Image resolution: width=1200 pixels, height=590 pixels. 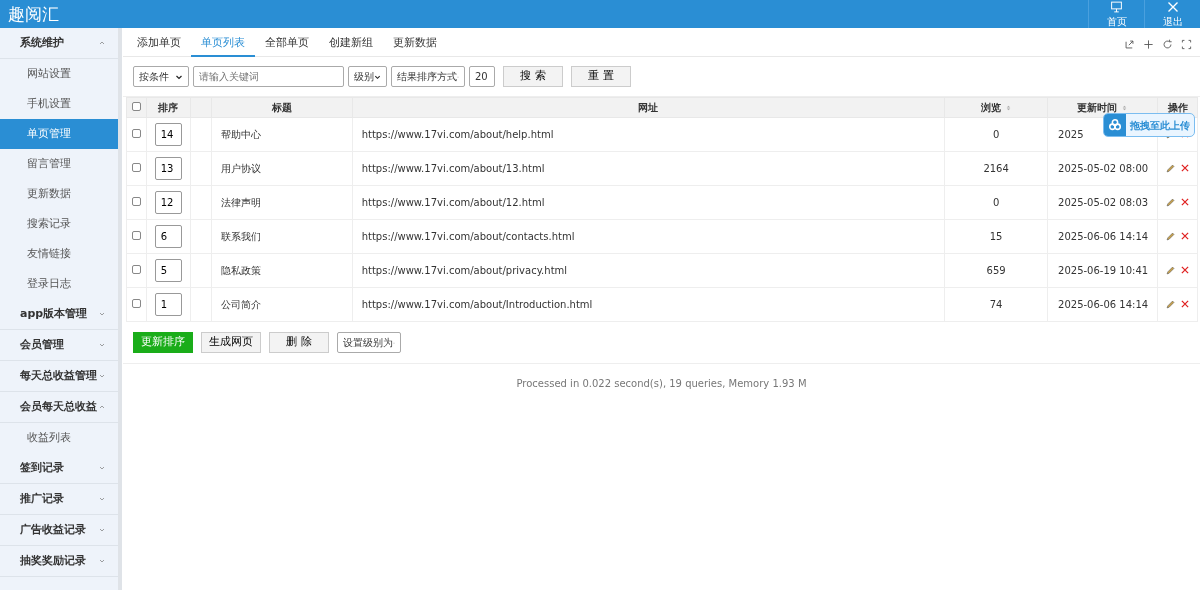 What do you see at coordinates (240, 236) in the screenshot?
I see `table-cell: 联系我们` at bounding box center [240, 236].